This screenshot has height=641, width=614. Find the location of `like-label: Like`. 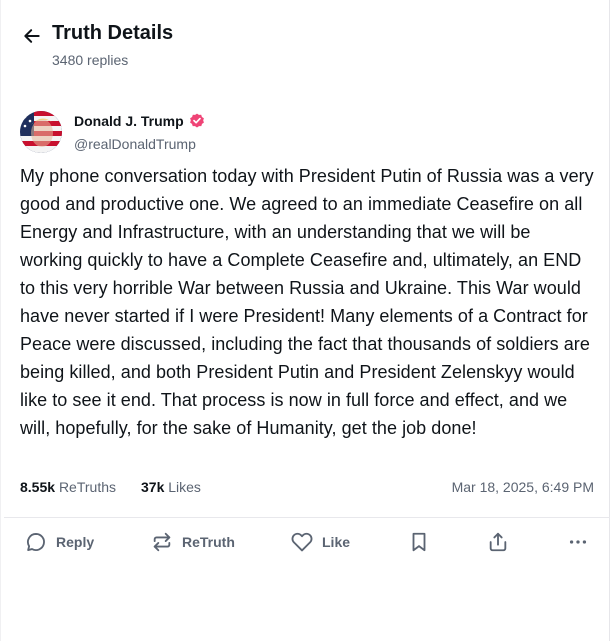

like-label: Like is located at coordinates (336, 542).